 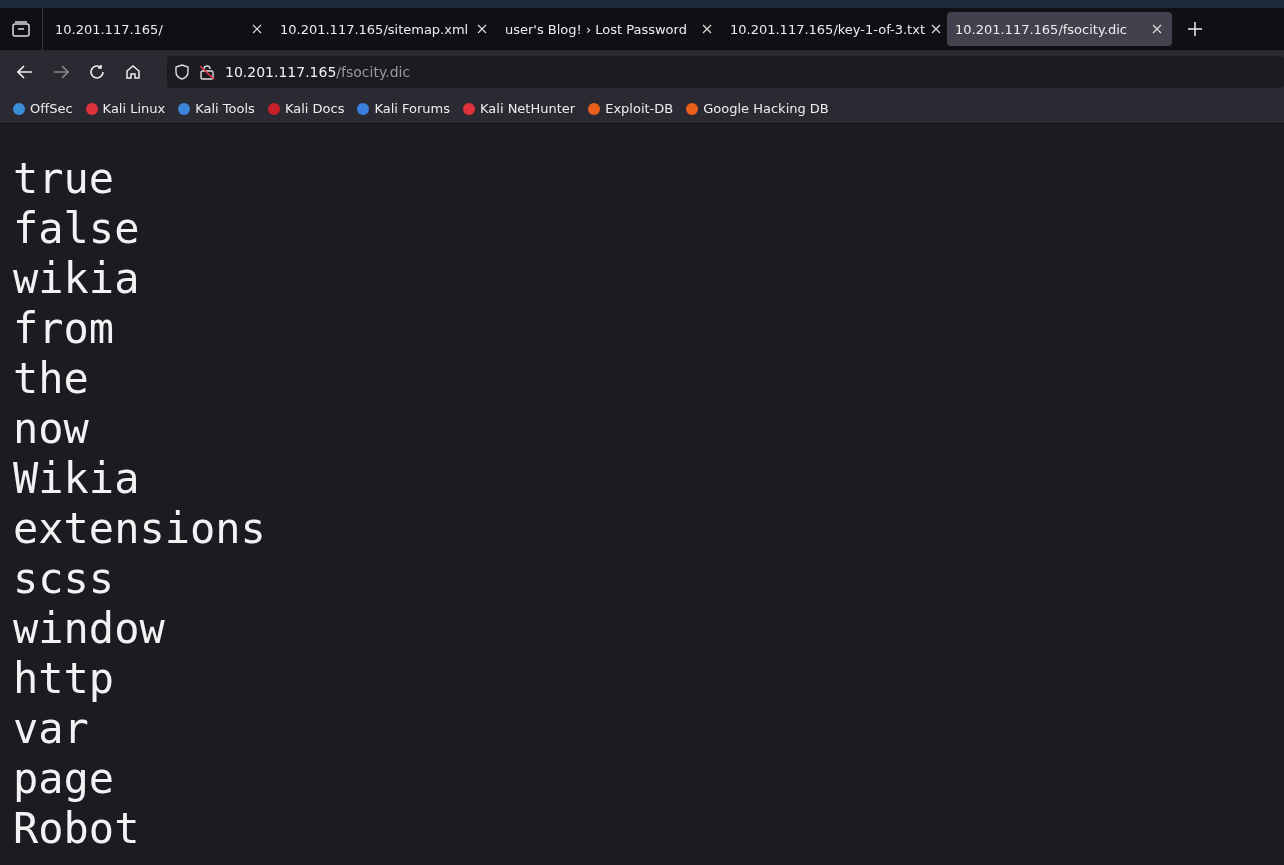 I want to click on new-tab-icon, so click(x=1195, y=29).